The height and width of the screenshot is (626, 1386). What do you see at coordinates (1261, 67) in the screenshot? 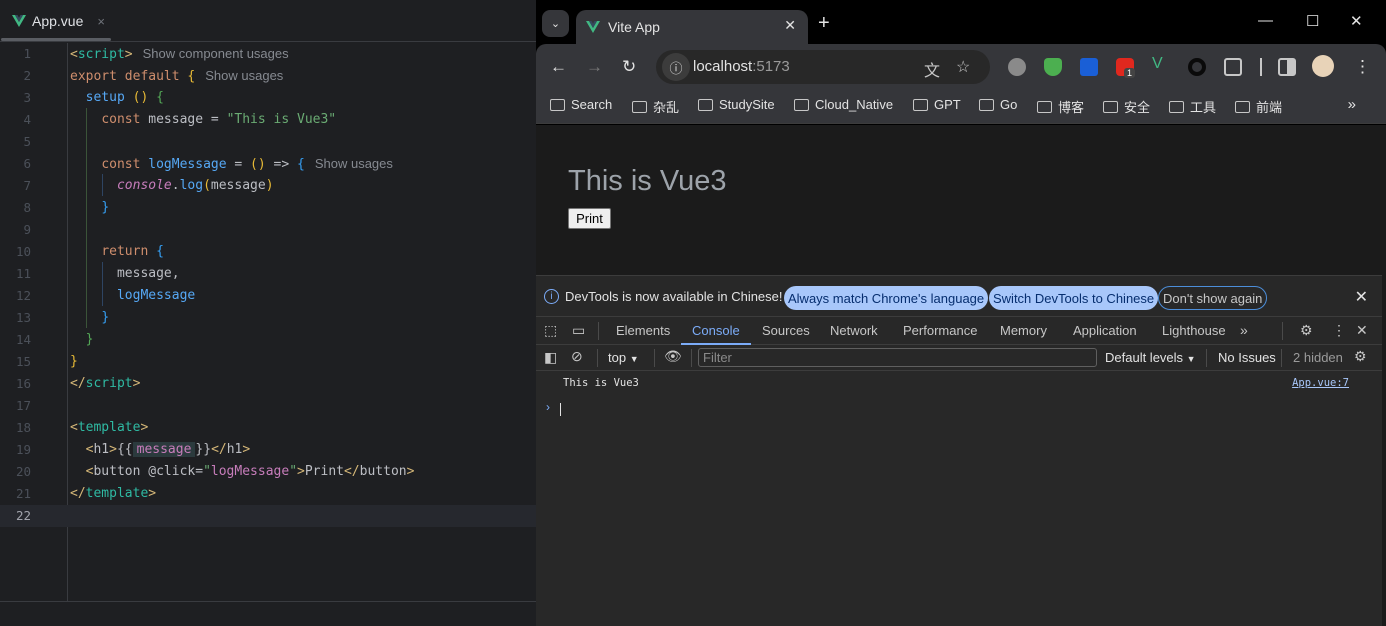
I see `toolbar-separator` at bounding box center [1261, 67].